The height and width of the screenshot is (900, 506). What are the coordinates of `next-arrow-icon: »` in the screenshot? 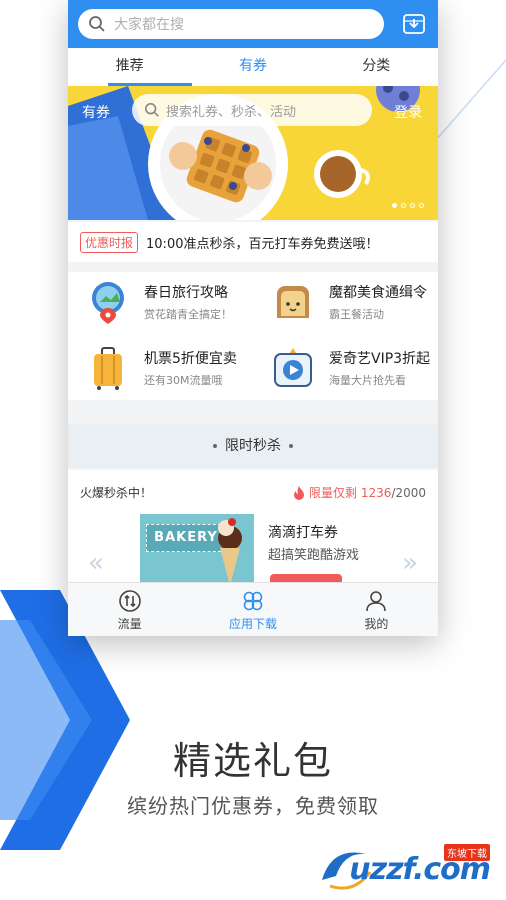 It's located at (410, 563).